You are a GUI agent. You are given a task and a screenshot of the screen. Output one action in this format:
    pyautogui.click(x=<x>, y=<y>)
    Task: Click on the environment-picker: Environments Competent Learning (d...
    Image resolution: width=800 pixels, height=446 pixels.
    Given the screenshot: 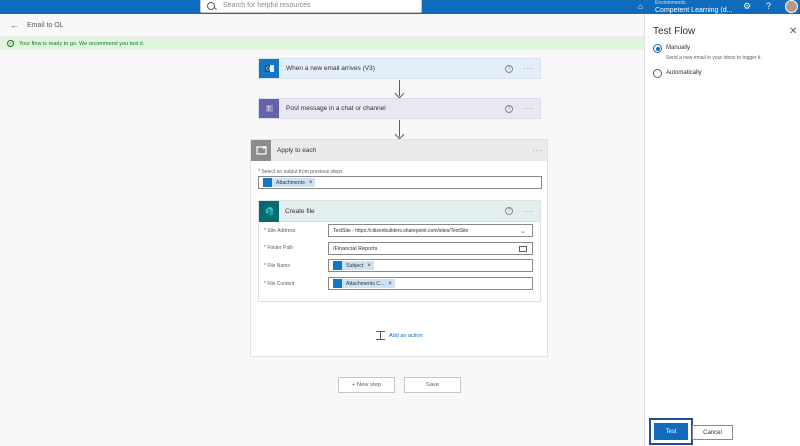 What is the action you would take?
    pyautogui.click(x=693, y=7)
    